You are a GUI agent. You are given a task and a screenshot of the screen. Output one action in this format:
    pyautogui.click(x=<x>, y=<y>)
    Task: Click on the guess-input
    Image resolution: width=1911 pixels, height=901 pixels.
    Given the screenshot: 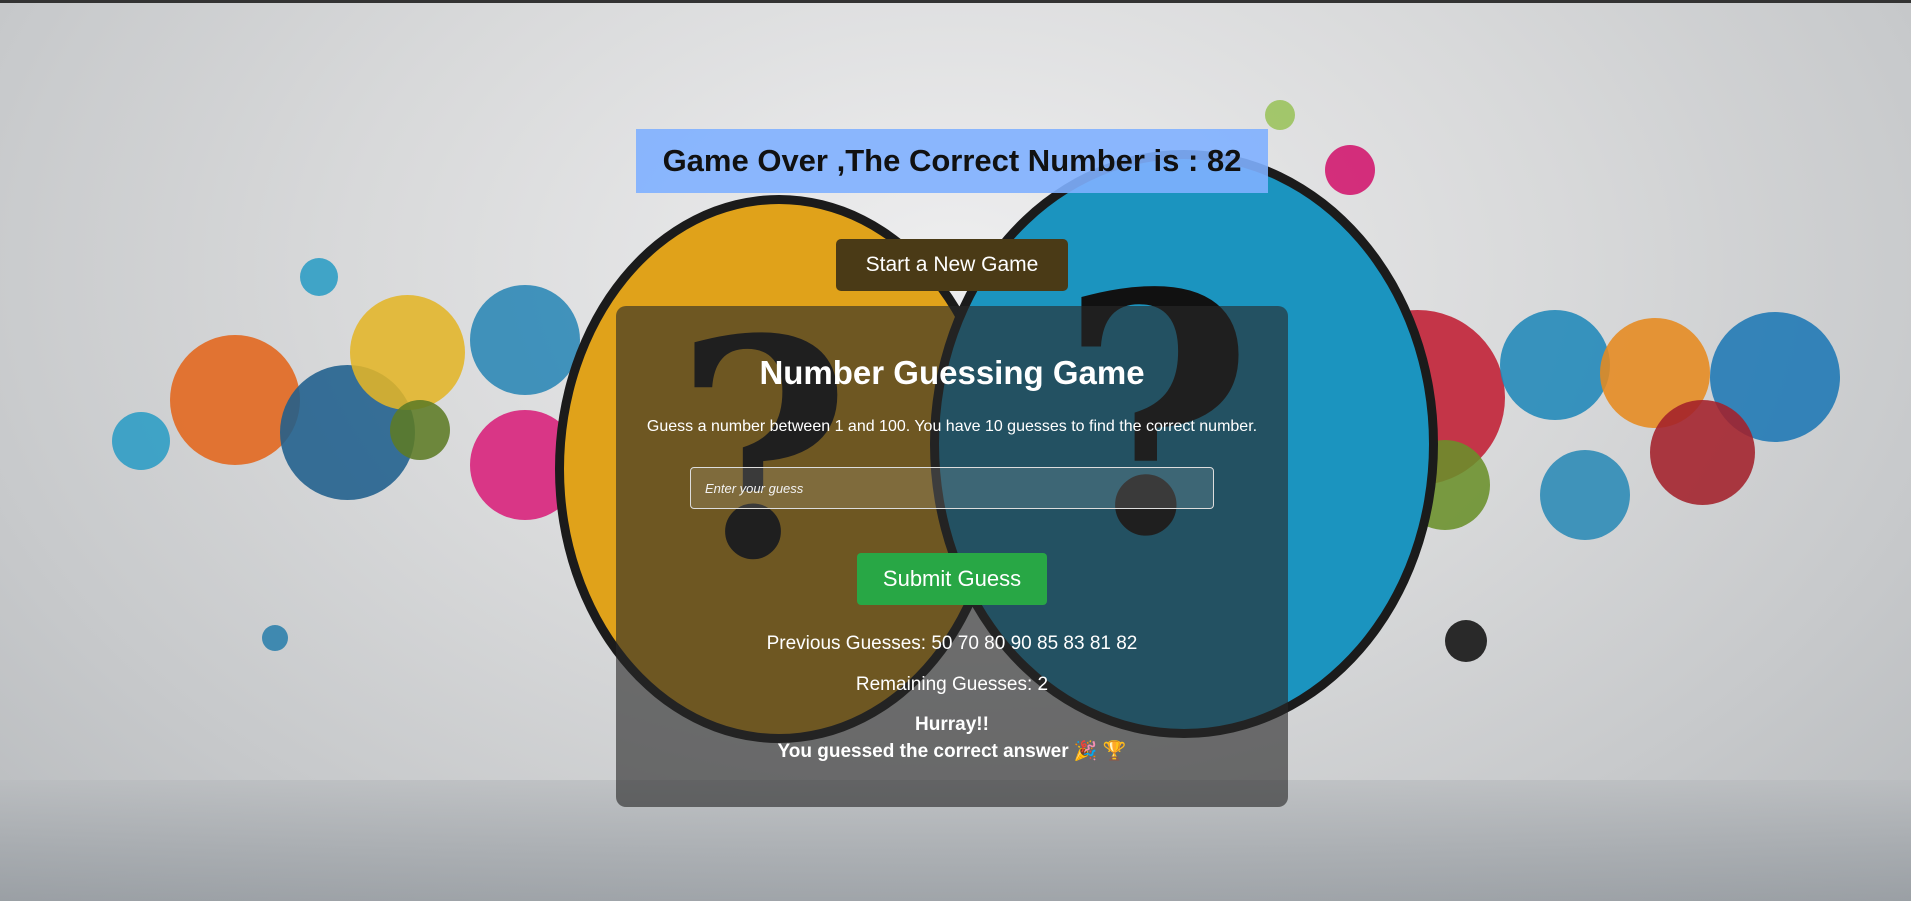 What is the action you would take?
    pyautogui.click(x=952, y=488)
    